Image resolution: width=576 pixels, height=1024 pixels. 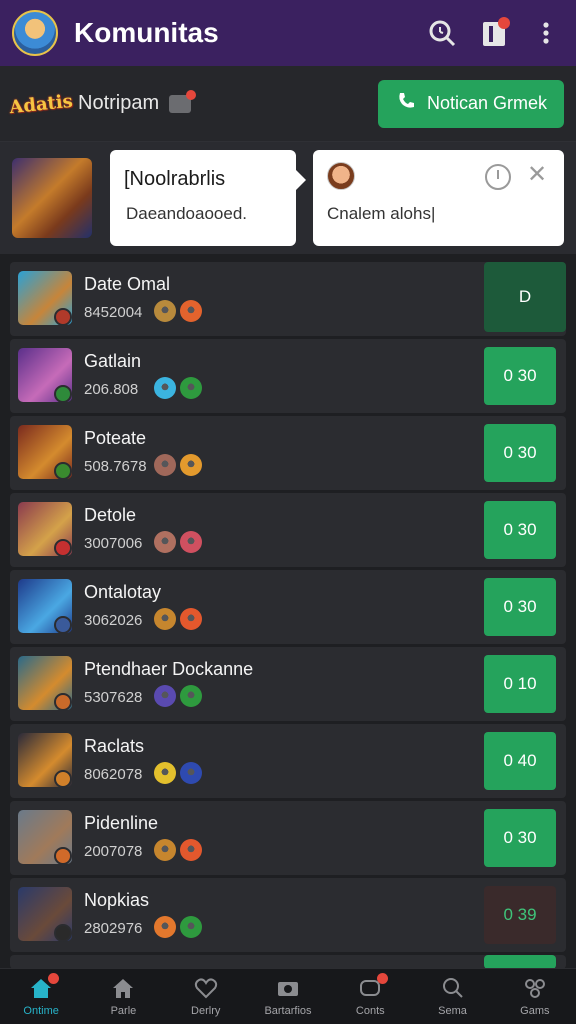 I want to click on join-button: D, so click(x=525, y=297).